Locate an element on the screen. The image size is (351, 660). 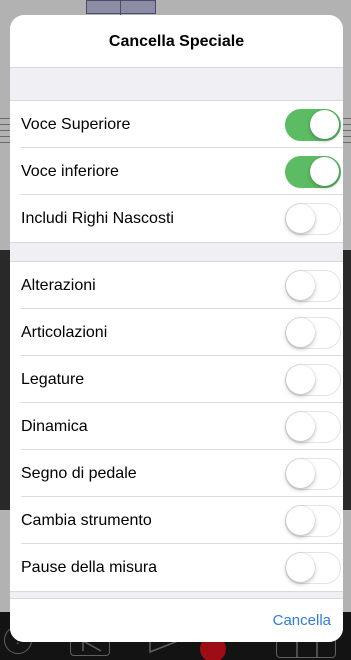
option-label: Alterazioni is located at coordinates (58, 285).